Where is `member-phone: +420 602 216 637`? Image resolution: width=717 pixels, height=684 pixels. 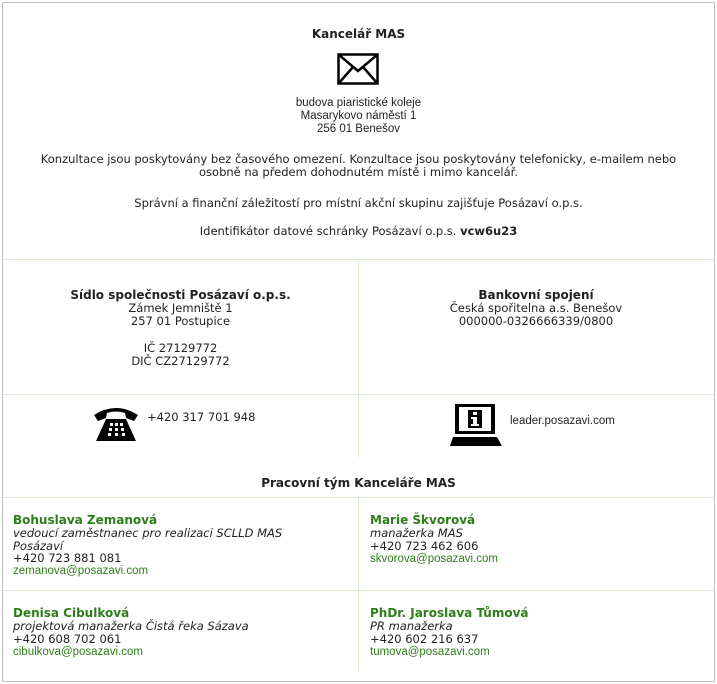
member-phone: +420 602 216 637 is located at coordinates (424, 638).